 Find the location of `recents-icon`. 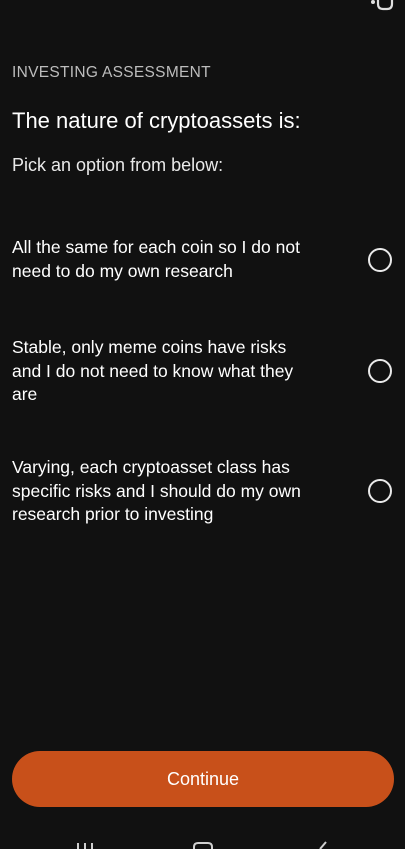

recents-icon is located at coordinates (86, 842).